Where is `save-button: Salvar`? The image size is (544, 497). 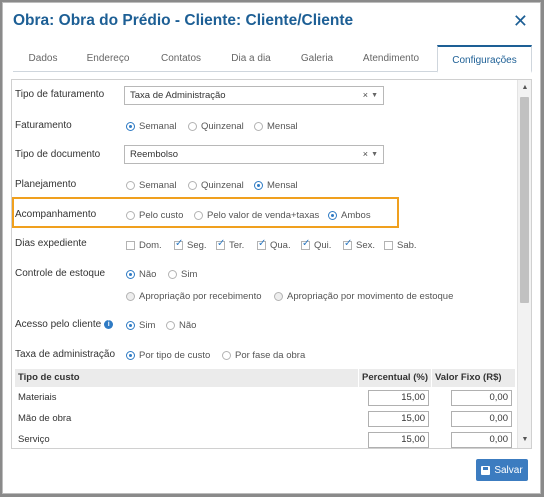
save-button: Salvar is located at coordinates (502, 470).